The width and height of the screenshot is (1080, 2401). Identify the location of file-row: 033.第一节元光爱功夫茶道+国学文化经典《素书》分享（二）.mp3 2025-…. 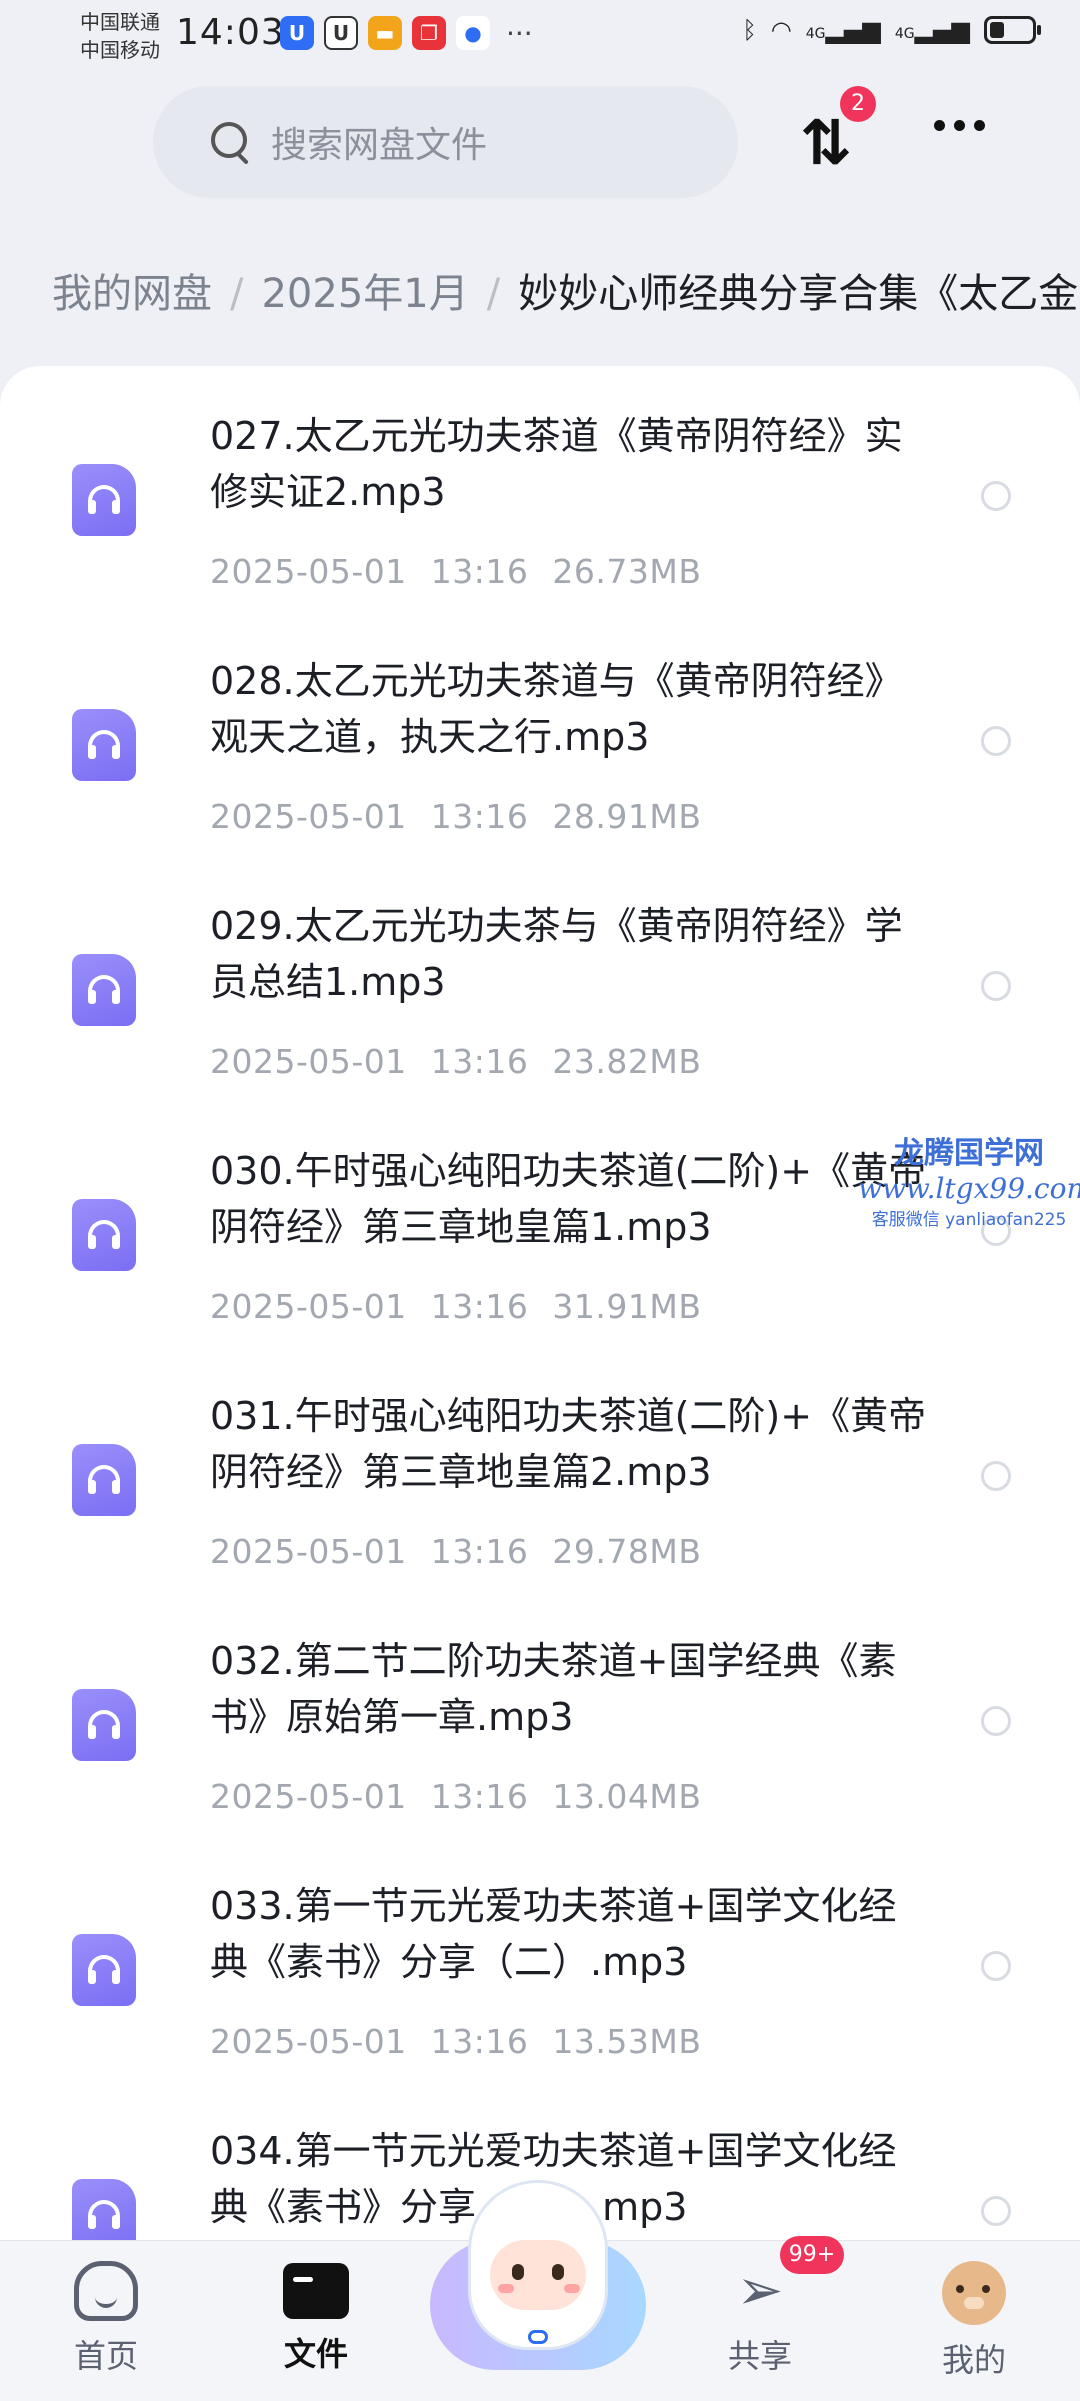
(540, 1958).